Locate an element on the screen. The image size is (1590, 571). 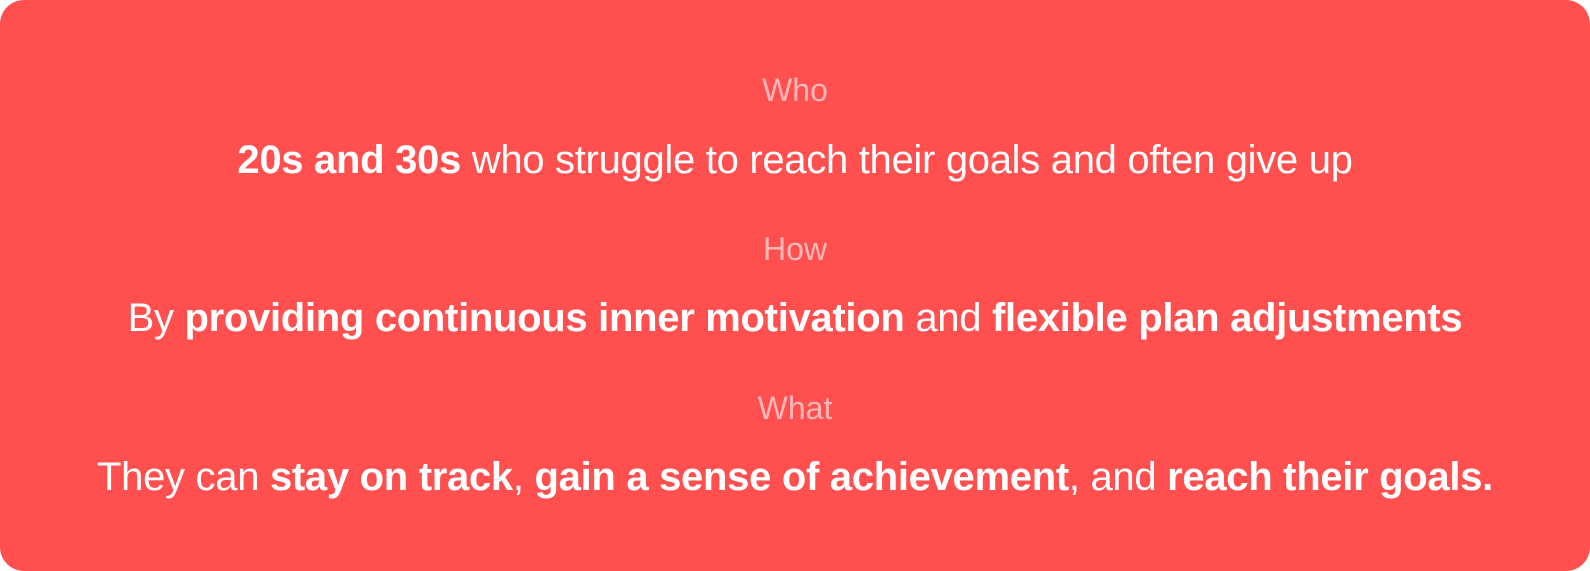
what-statement-part: They can is located at coordinates (183, 477).